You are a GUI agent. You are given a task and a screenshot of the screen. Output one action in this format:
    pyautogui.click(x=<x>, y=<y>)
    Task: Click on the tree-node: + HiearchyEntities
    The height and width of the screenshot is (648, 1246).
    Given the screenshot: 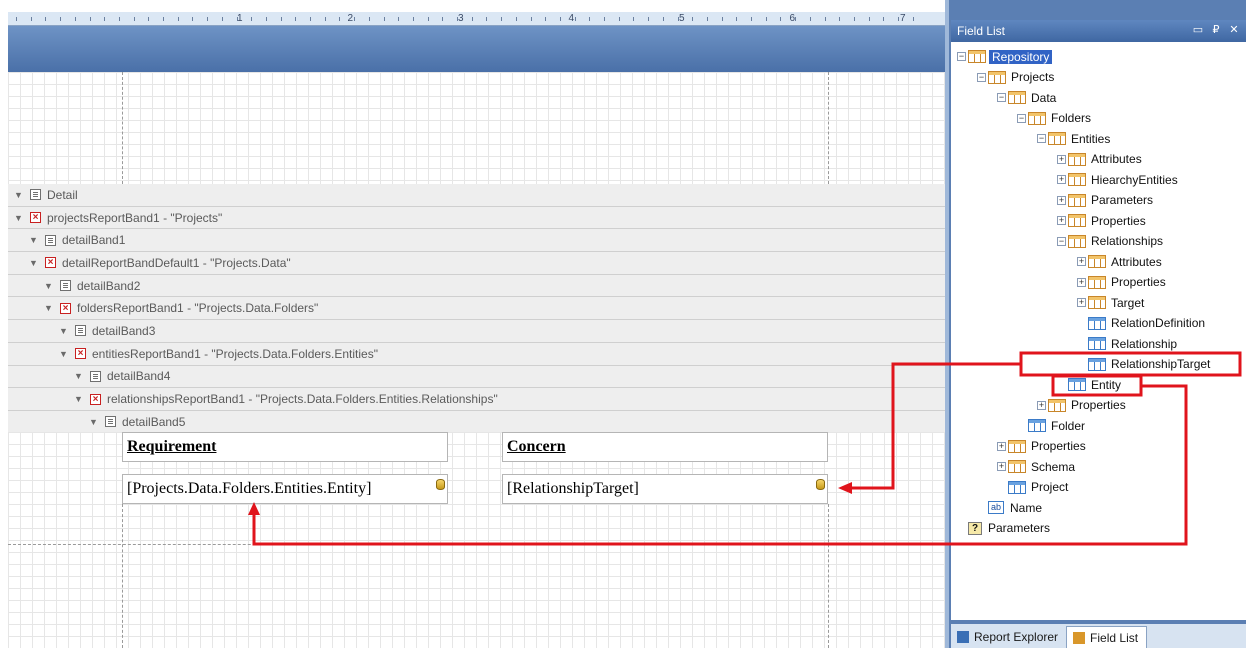 What is the action you would take?
    pyautogui.click(x=1118, y=179)
    